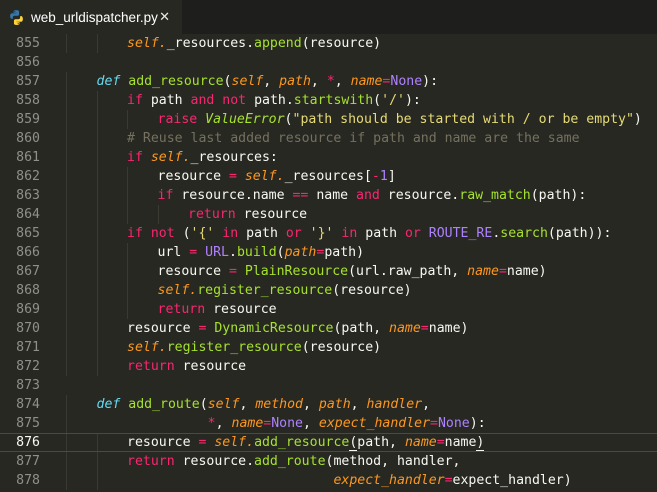  I want to click on code-token: (resource), so click(341, 43).